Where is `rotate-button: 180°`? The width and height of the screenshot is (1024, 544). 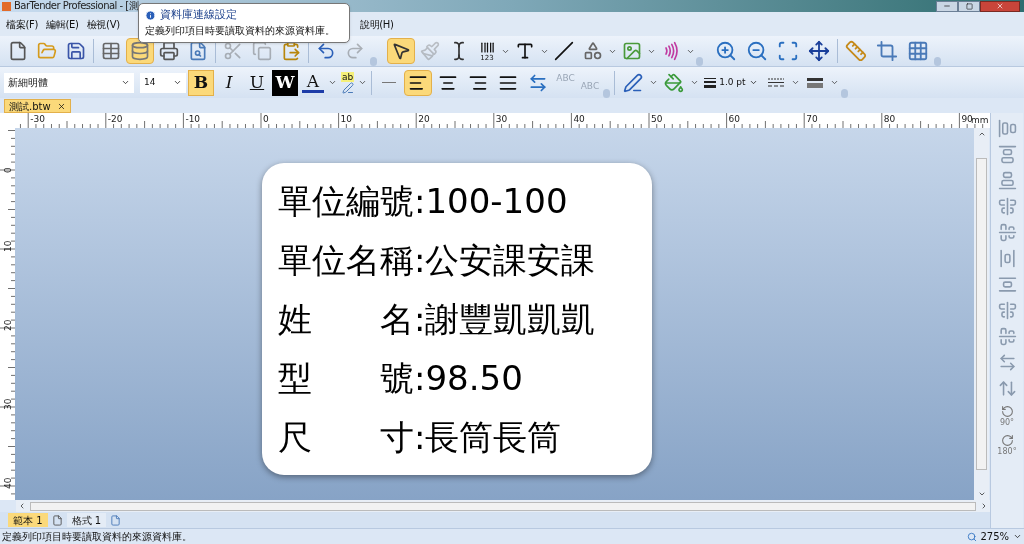
rotate-button: 180° is located at coordinates (1007, 445).